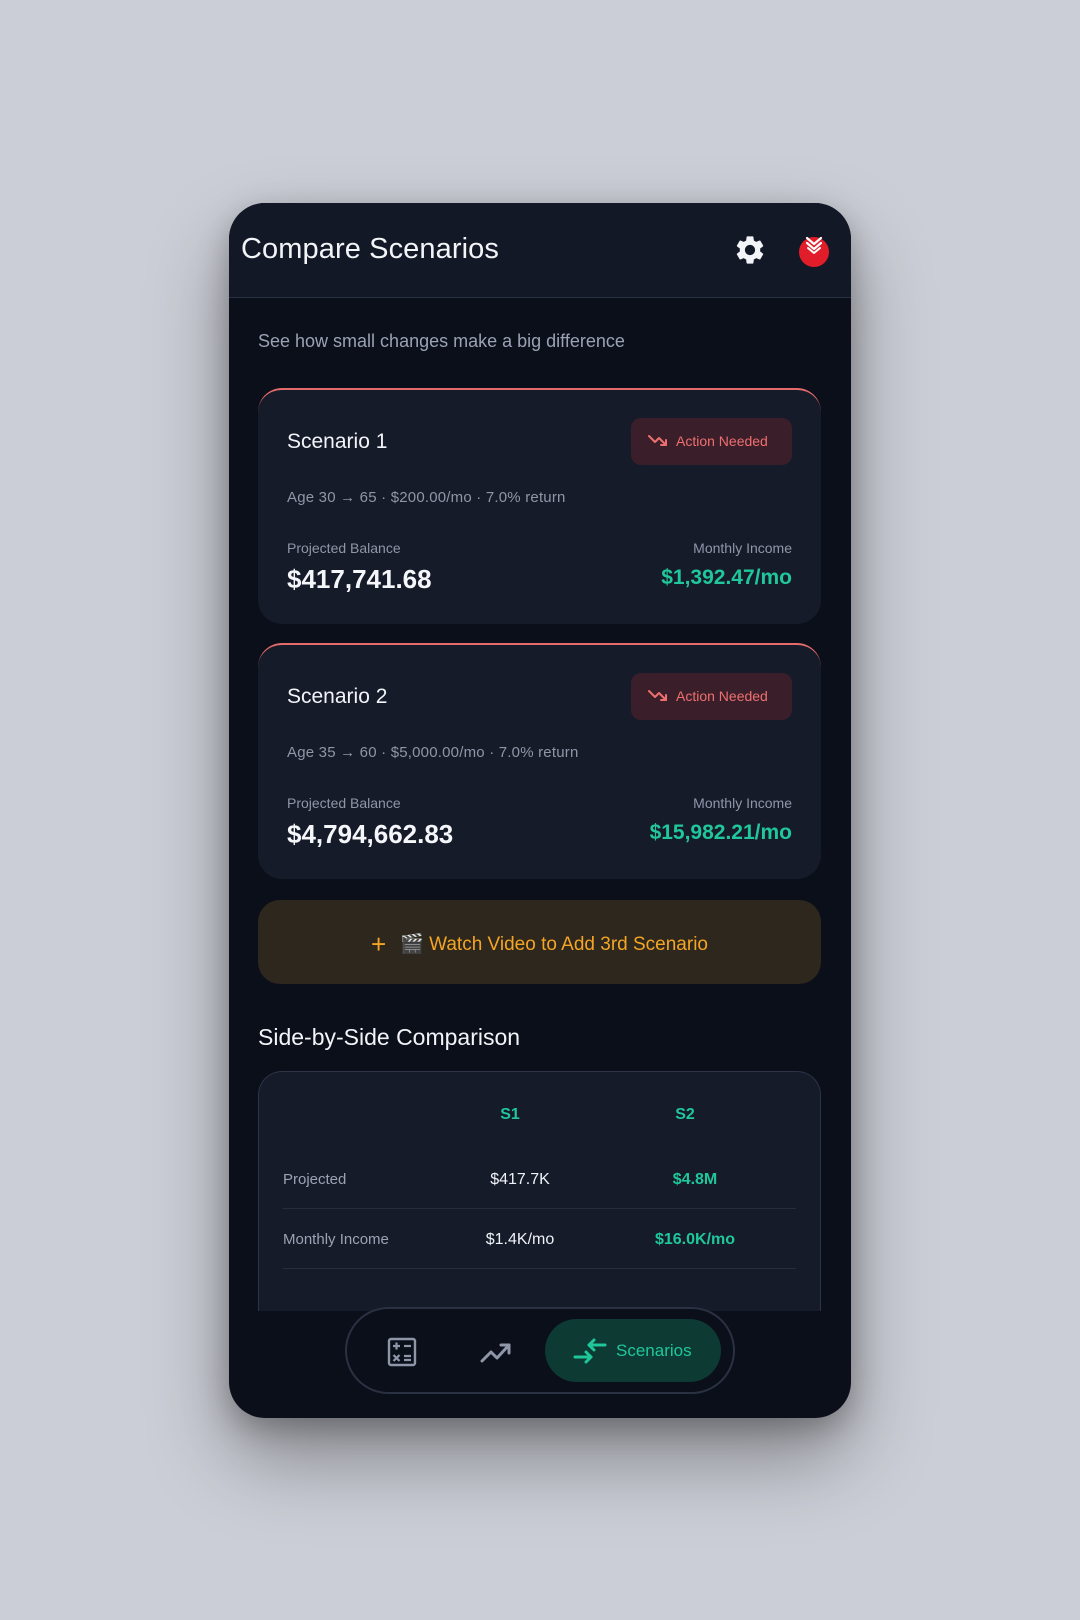 This screenshot has width=1080, height=1620. I want to click on column-header-s2: S2, so click(685, 1114).